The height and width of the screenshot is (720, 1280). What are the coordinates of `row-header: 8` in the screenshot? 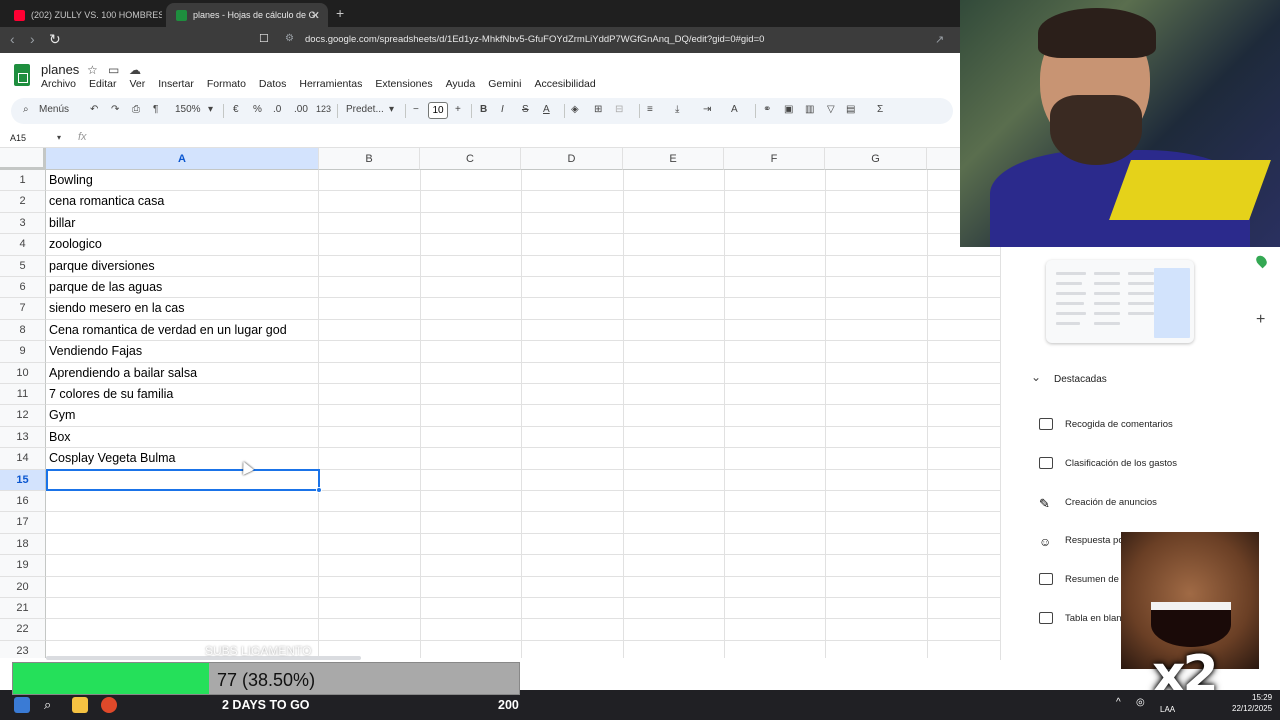 It's located at (23, 330).